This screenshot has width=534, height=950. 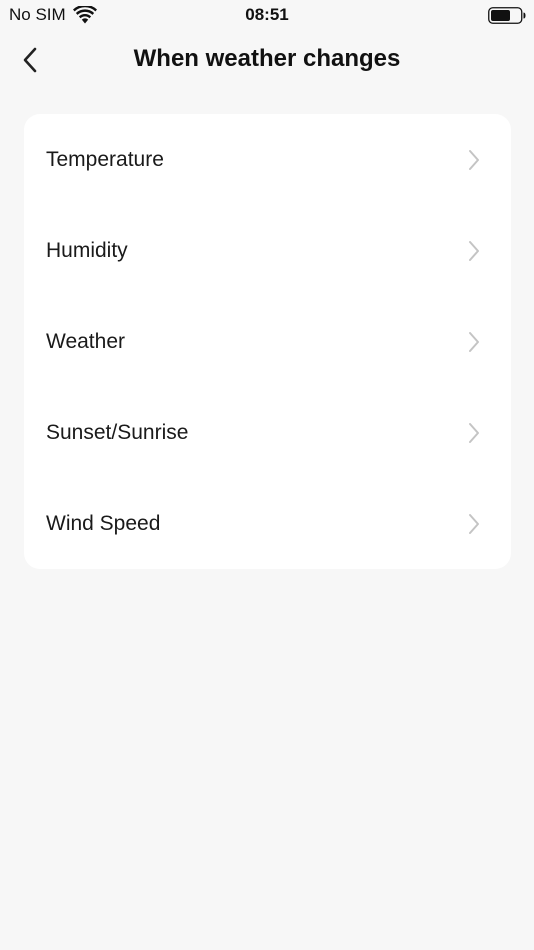 I want to click on page-title: When weather changes, so click(x=267, y=58).